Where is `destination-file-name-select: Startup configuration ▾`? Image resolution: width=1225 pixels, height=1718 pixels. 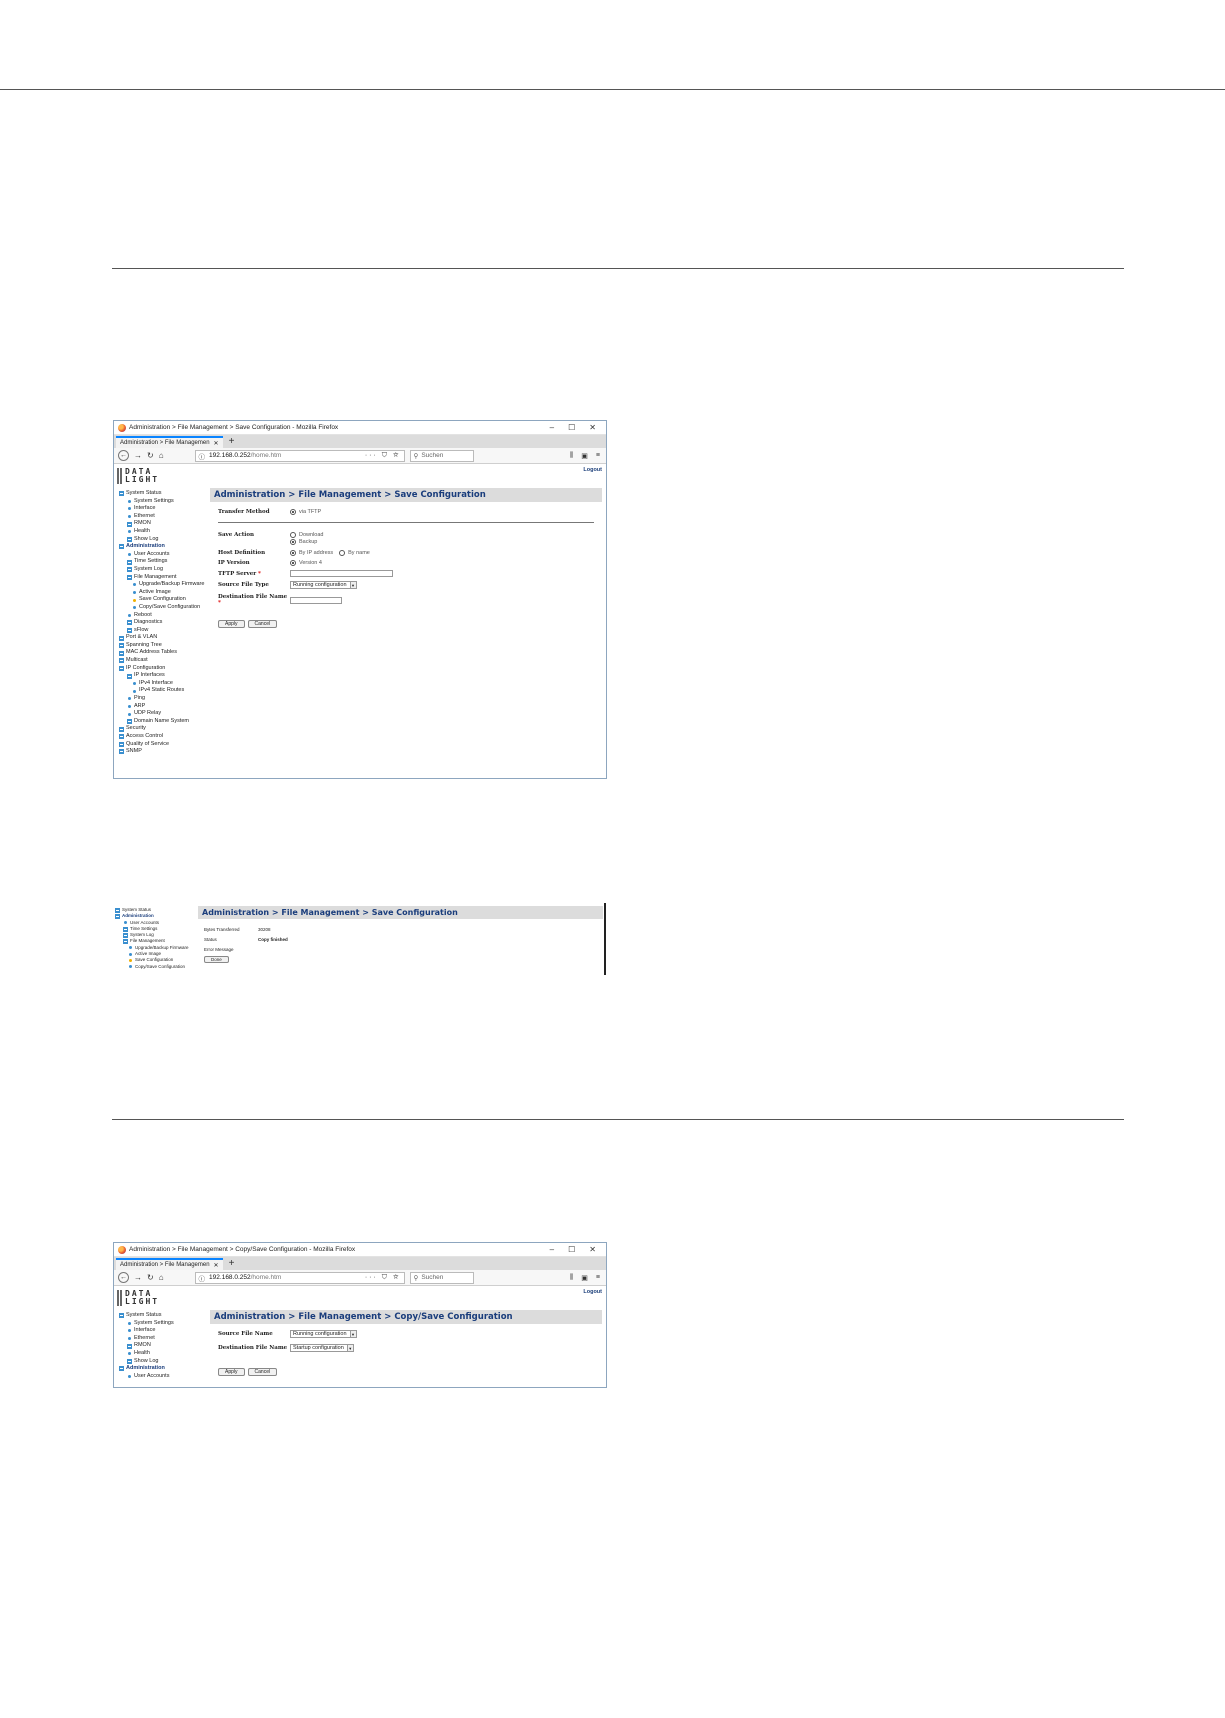
destination-file-name-select: Startup configuration ▾ is located at coordinates (322, 1348).